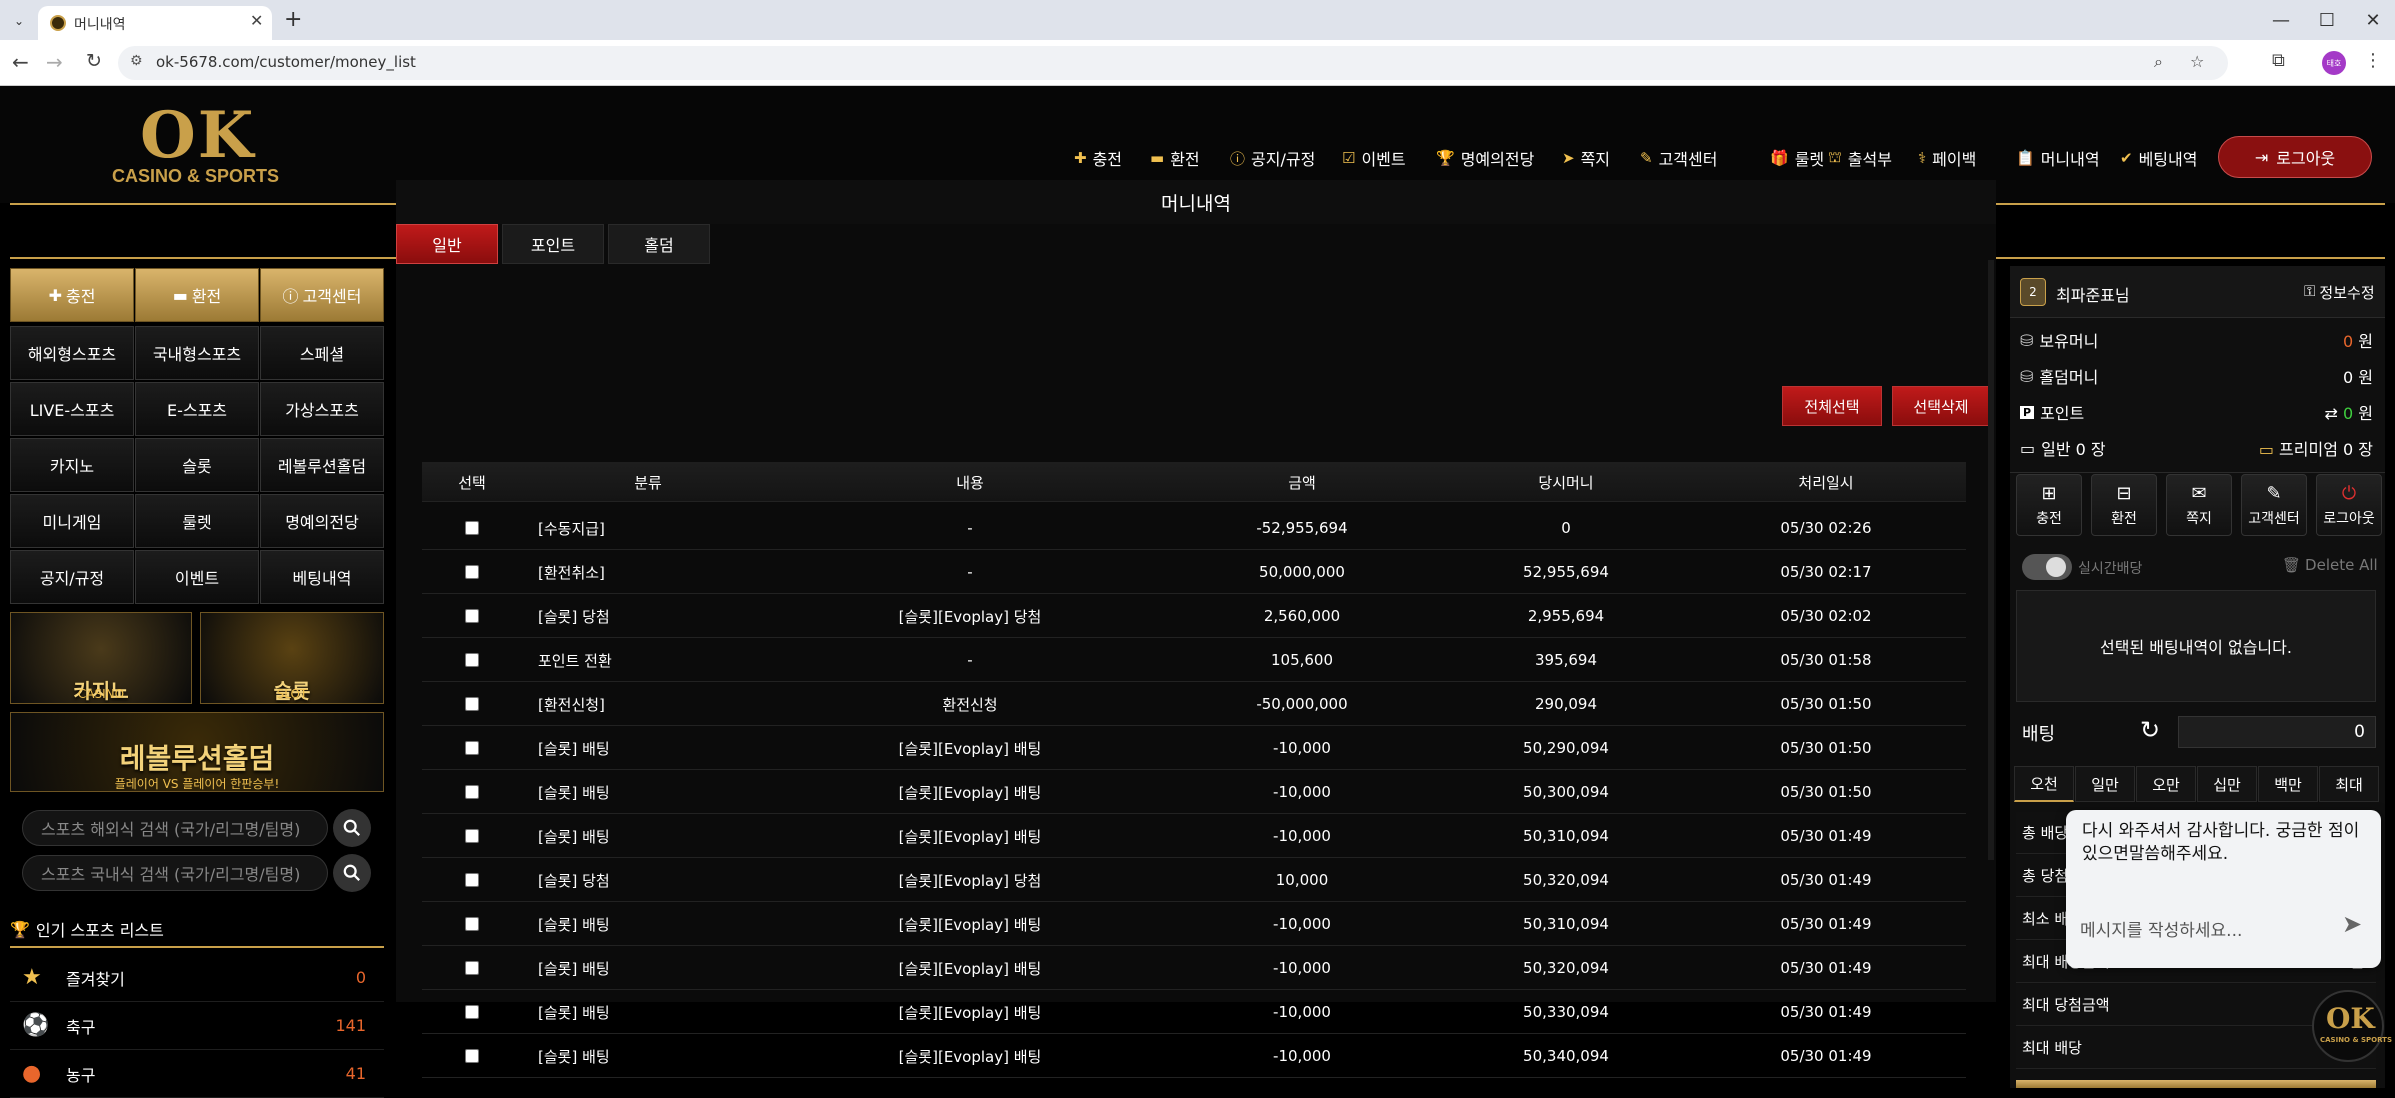 This screenshot has width=2395, height=1098. What do you see at coordinates (197, 1026) in the screenshot?
I see `sport-row: ⚽ 축구 141` at bounding box center [197, 1026].